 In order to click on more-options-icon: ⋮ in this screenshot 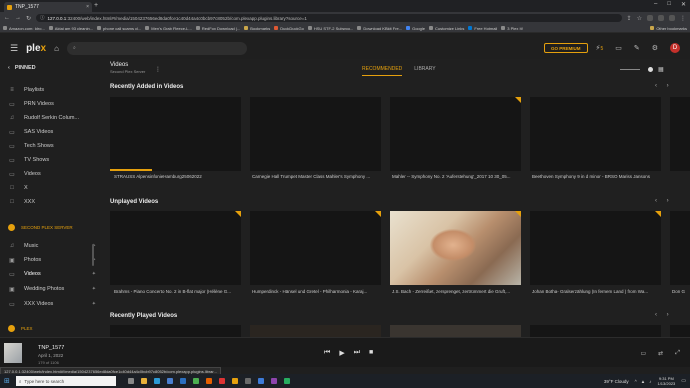, I will do `click(158, 69)`.